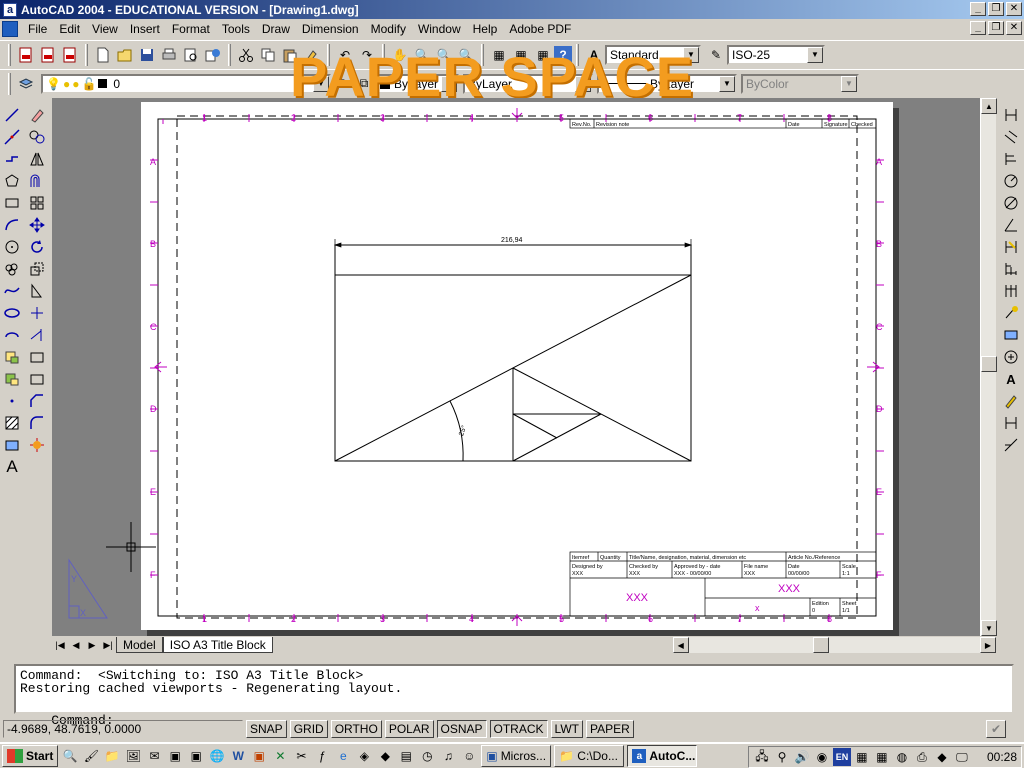 The width and height of the screenshot is (1024, 768). Describe the element at coordinates (822, 757) in the screenshot. I see `security-icon: ◉` at that location.